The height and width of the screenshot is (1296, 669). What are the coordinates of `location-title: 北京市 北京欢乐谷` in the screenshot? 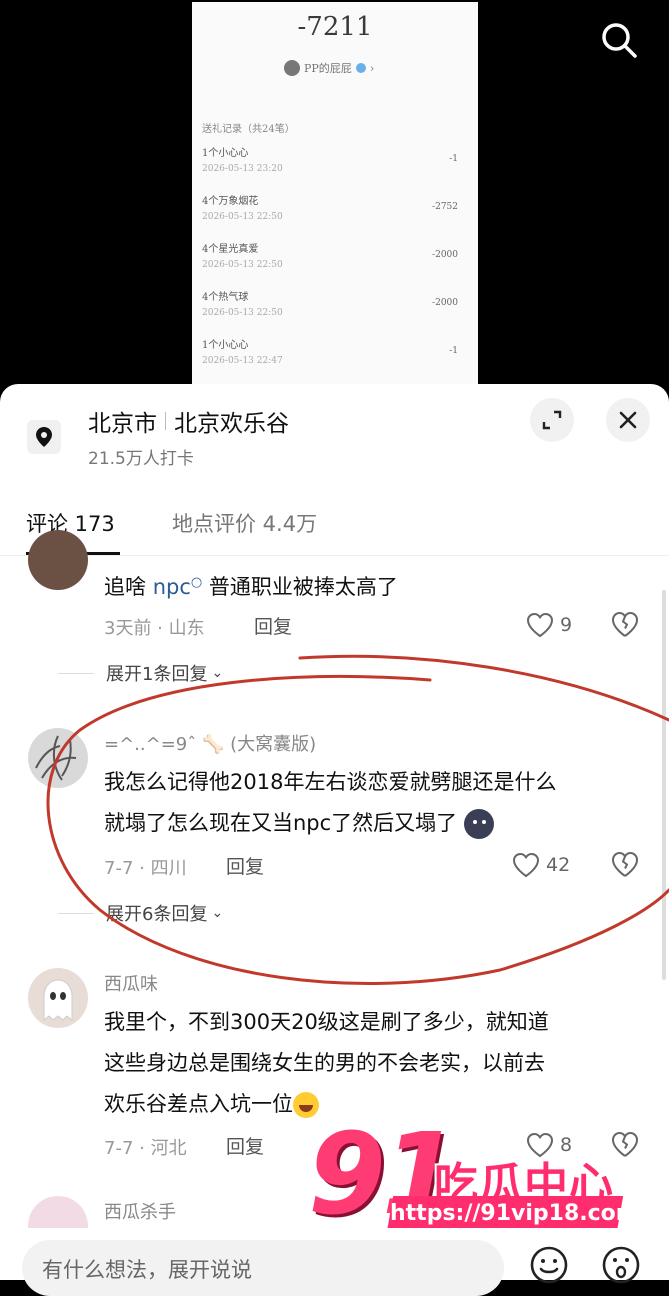 It's located at (188, 421).